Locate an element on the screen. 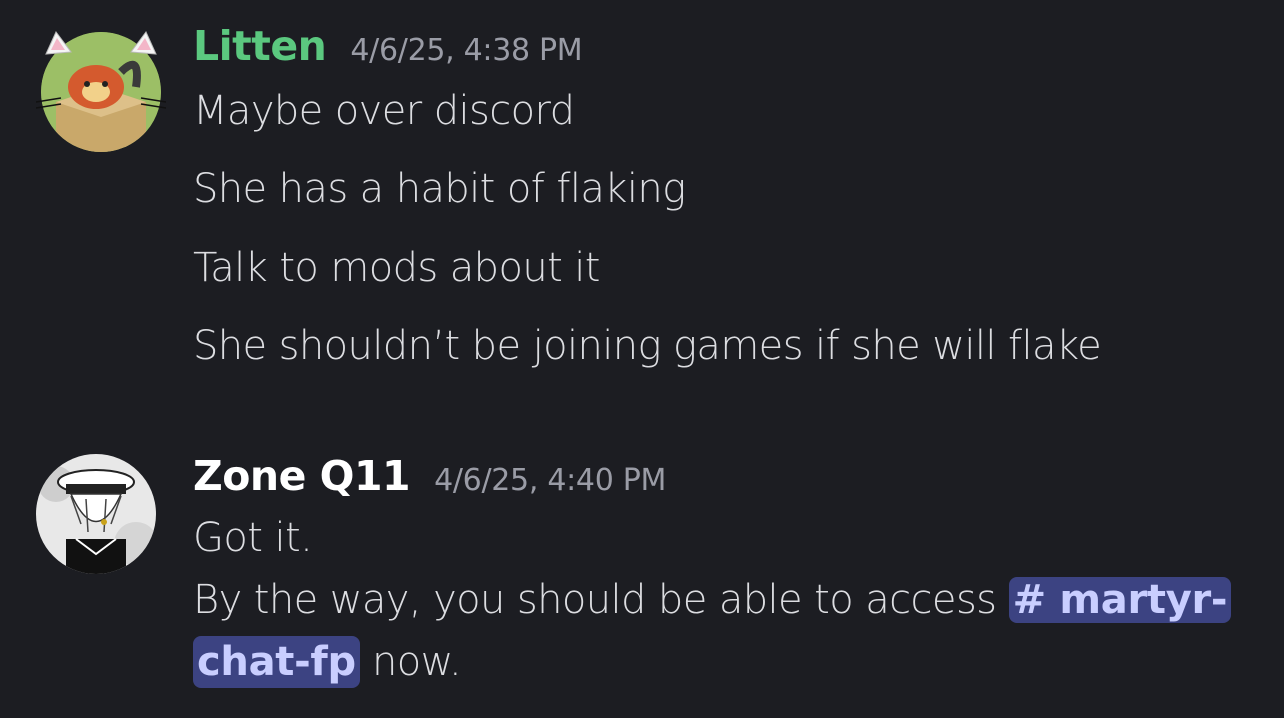 This screenshot has height=718, width=1284. channel-mention: # martyr- is located at coordinates (1120, 600).